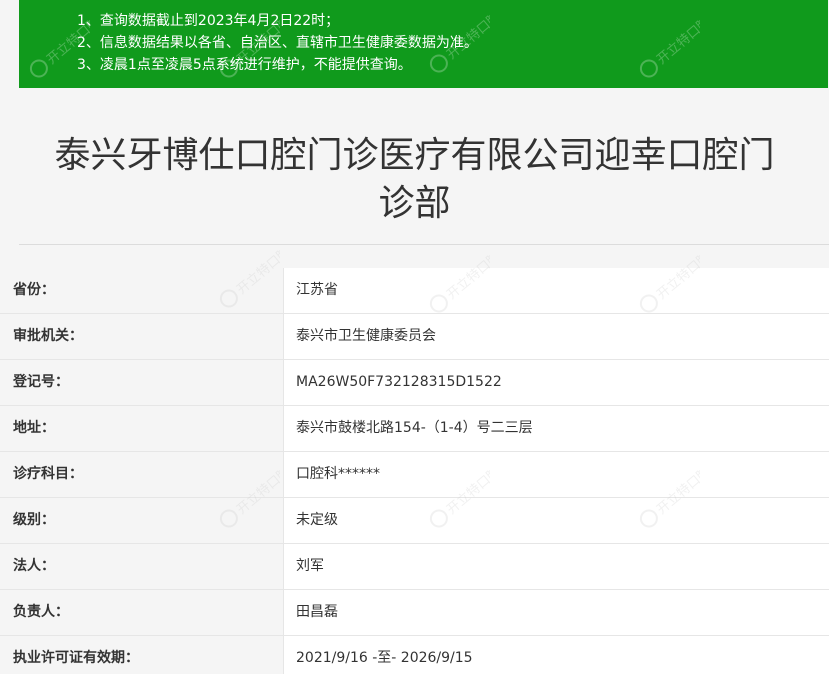 Image resolution: width=829 pixels, height=674 pixels. I want to click on table-row: 登记号： MA26W50F732128315D1522, so click(414, 383).